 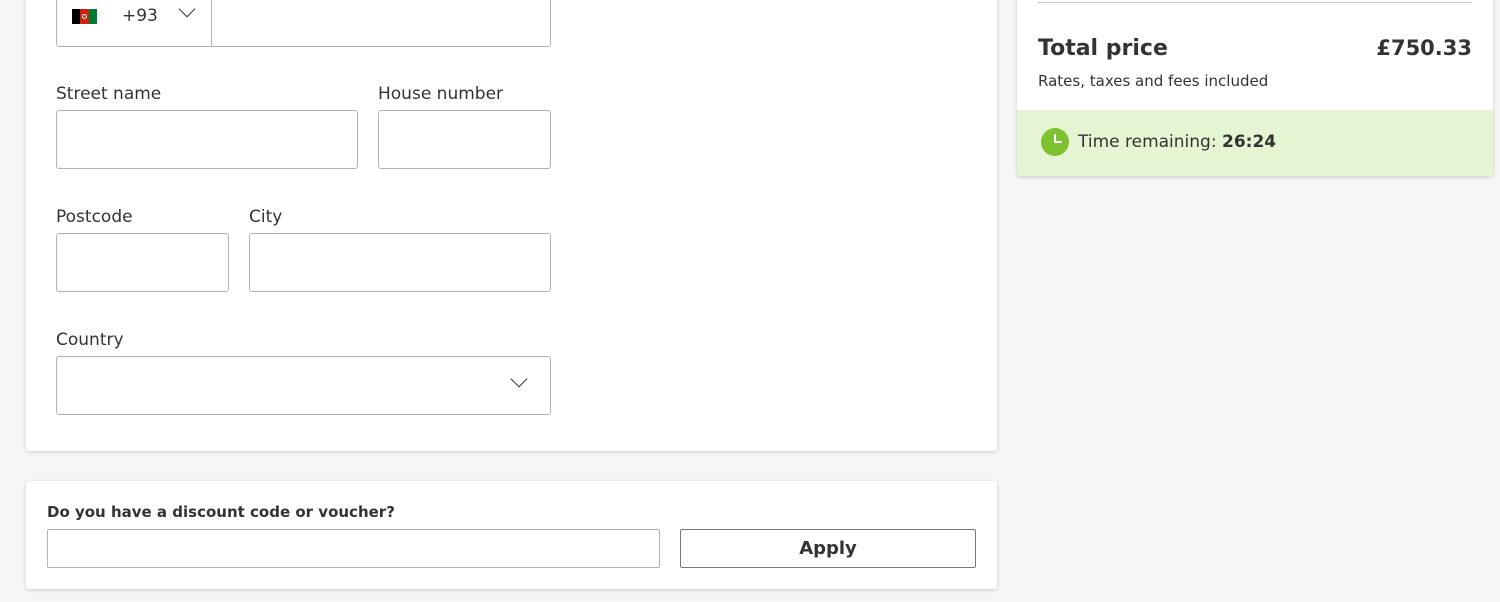 I want to click on afghanistan-flag-icon, so click(x=84, y=16).